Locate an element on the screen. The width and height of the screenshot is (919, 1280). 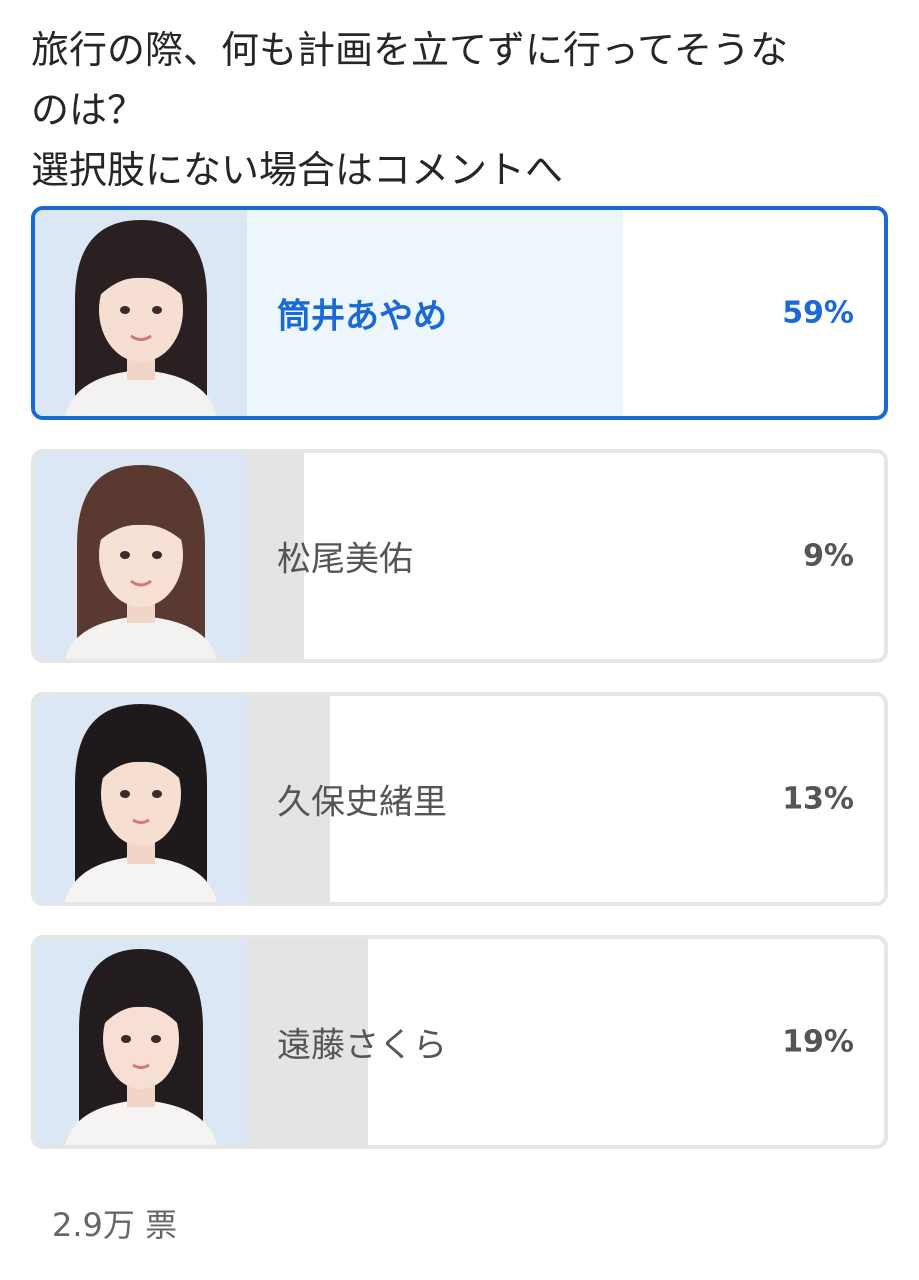
poll-question-line-1: 旅行の際、何も計画を立てずに行ってそうな is located at coordinates (409, 50).